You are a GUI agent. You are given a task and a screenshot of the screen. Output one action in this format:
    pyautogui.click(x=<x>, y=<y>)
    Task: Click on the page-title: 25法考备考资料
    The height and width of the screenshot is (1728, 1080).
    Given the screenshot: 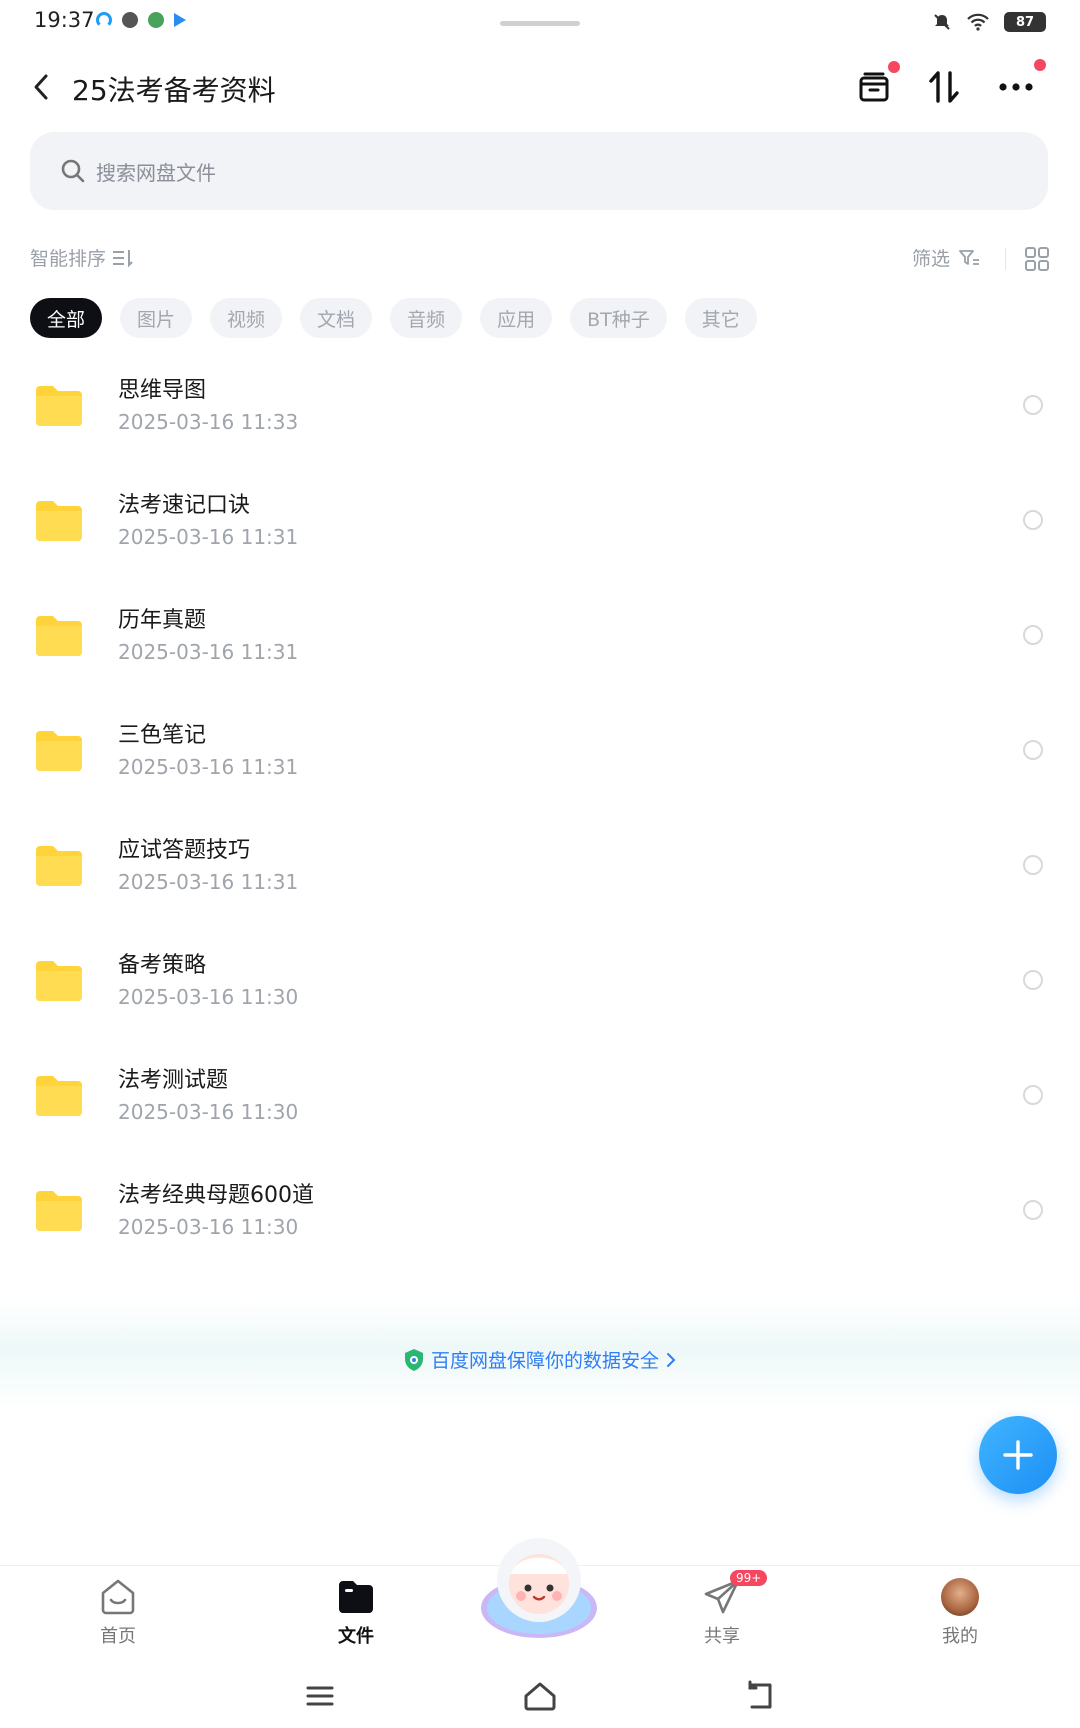 What is the action you would take?
    pyautogui.click(x=174, y=90)
    